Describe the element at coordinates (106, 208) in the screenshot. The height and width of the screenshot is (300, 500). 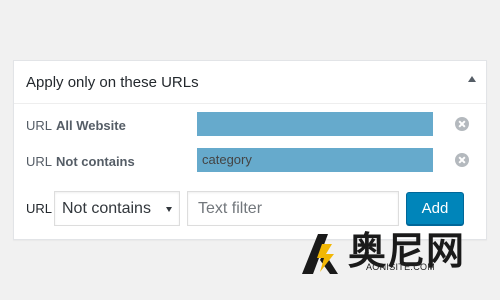
I see `condition-select-value: Not contains` at that location.